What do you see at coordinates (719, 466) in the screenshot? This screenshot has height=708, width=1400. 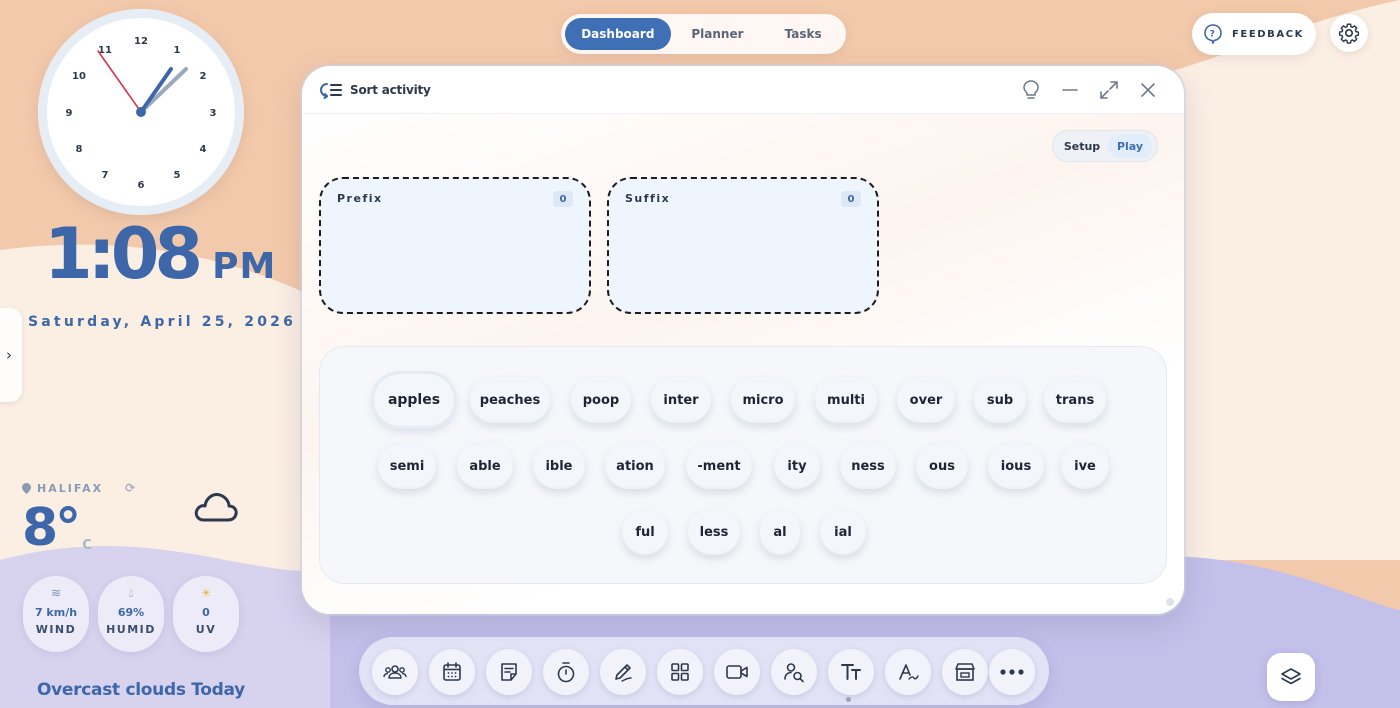 I see `word-chip: -ment` at bounding box center [719, 466].